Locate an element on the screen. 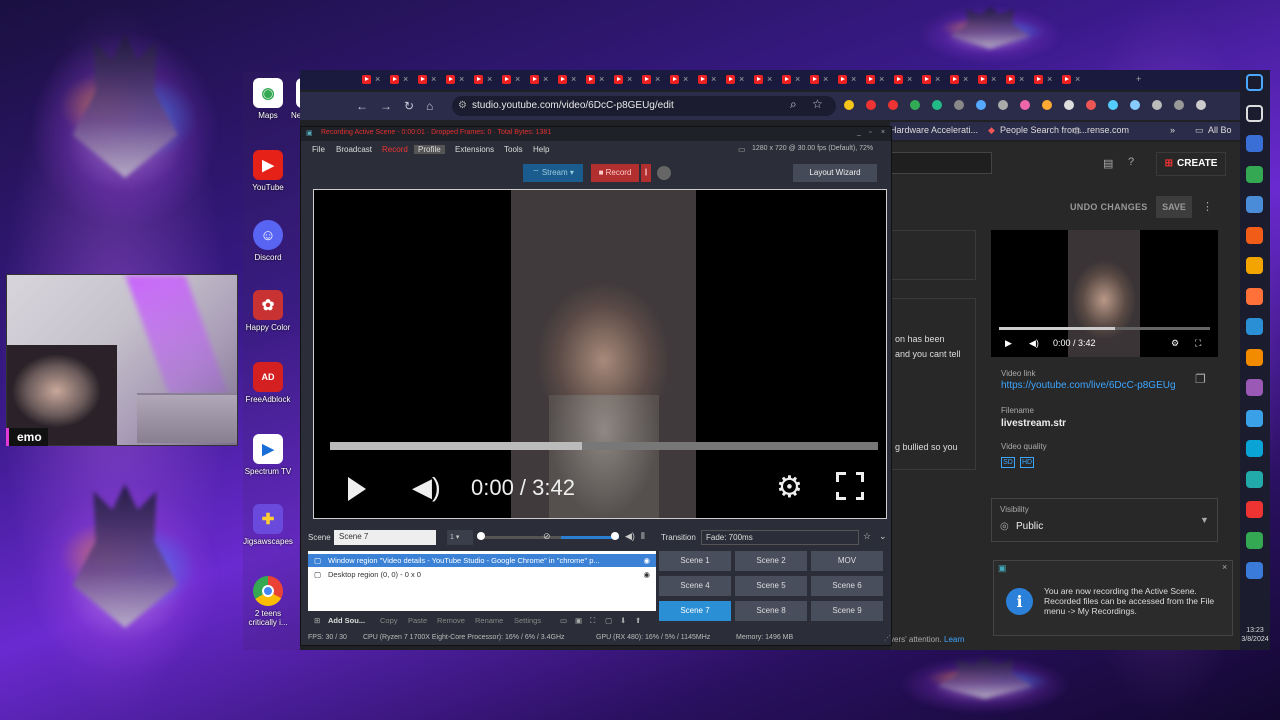  settings-button: Settings is located at coordinates (527, 620).